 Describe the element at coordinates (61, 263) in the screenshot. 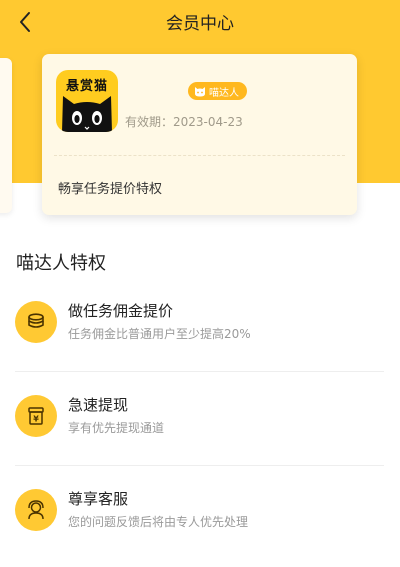

I see `section-title: 喵达人特权` at that location.